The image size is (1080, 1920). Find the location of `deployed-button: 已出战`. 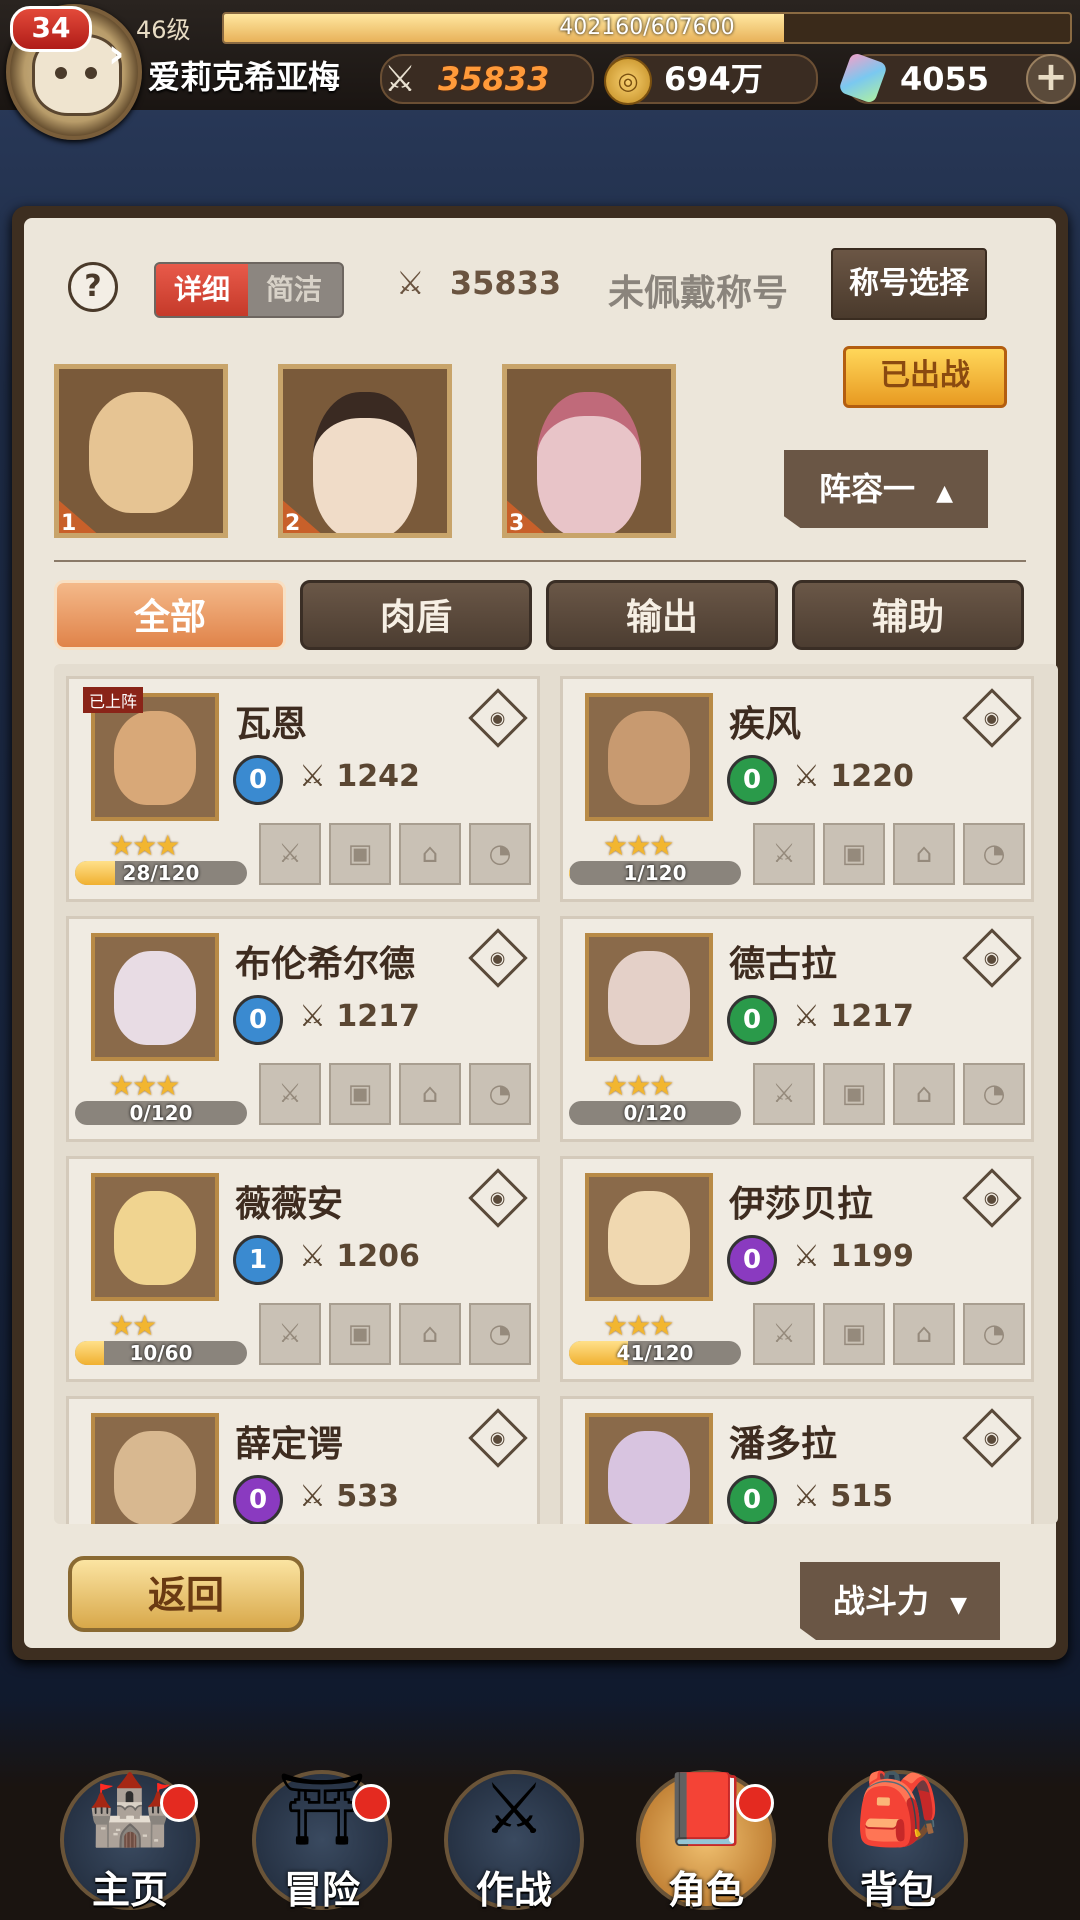

deployed-button: 已出战 is located at coordinates (925, 377).